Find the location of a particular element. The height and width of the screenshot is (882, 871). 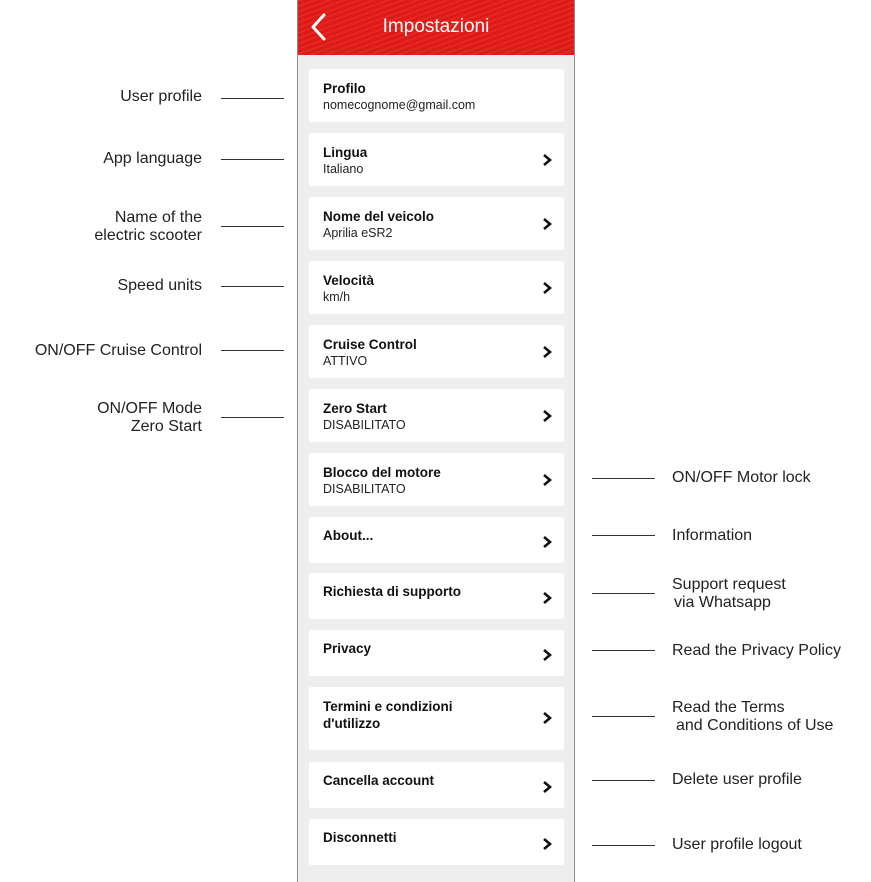

annotation-privacy: Read the Privacy Policy is located at coordinates (756, 651).